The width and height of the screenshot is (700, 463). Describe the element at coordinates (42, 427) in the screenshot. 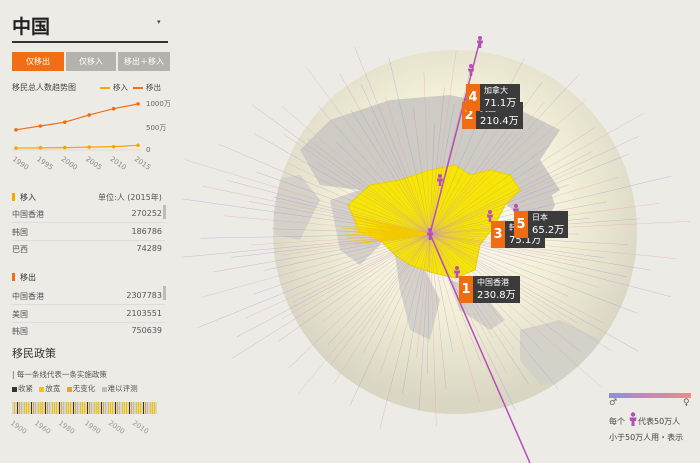

I see `x-tick-label: 1960` at that location.